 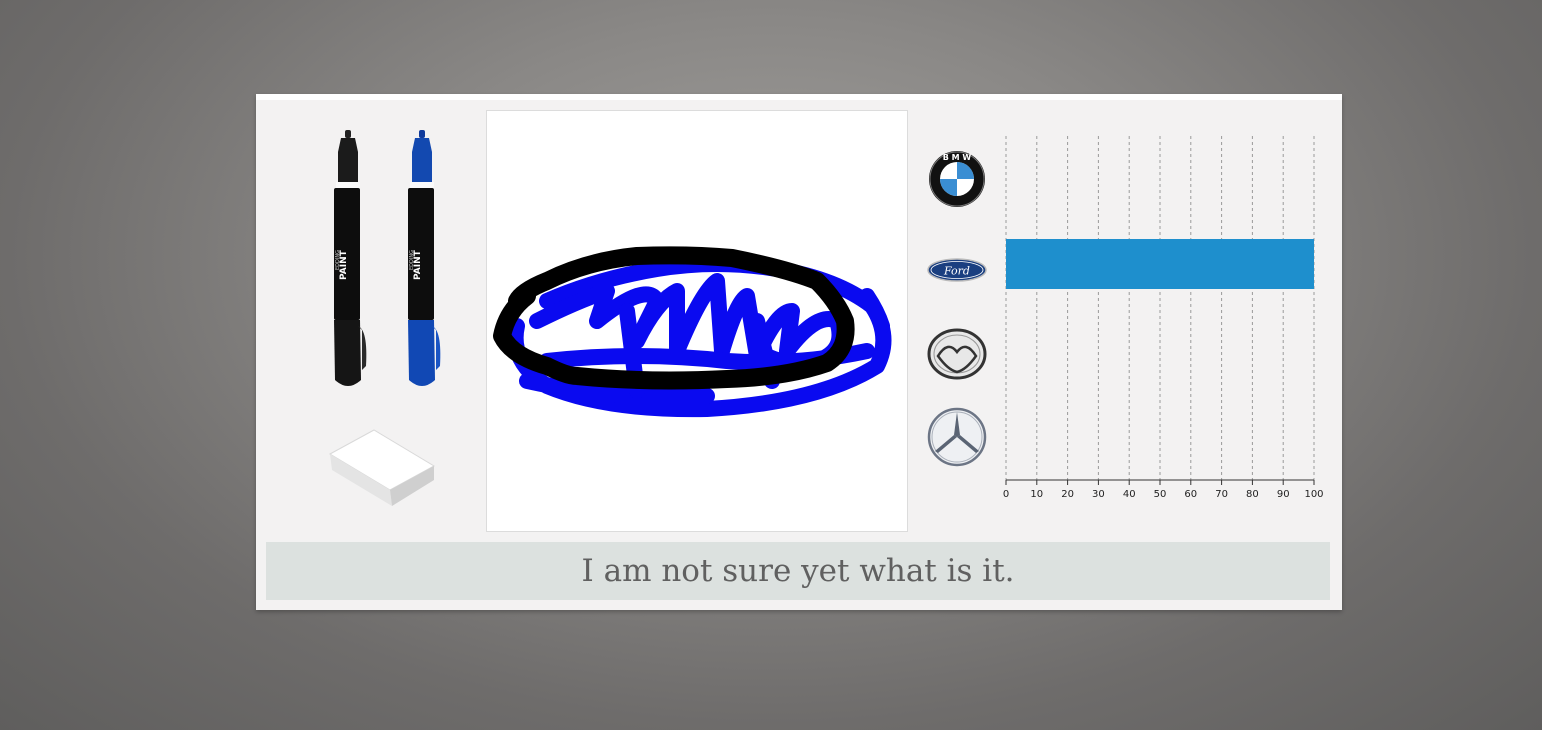 I want to click on x-tick-label-0: 0, so click(x=1006, y=494).